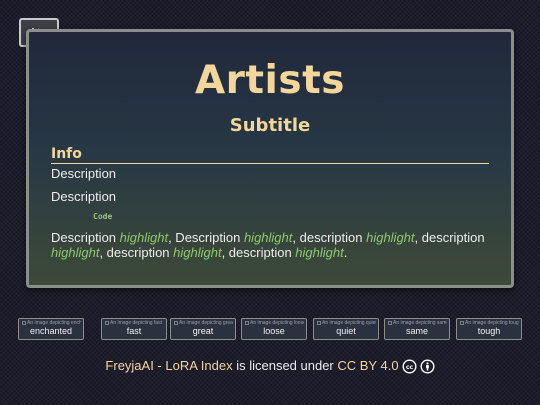 The height and width of the screenshot is (405, 540). What do you see at coordinates (84, 196) in the screenshot?
I see `description-text-2: Description` at bounding box center [84, 196].